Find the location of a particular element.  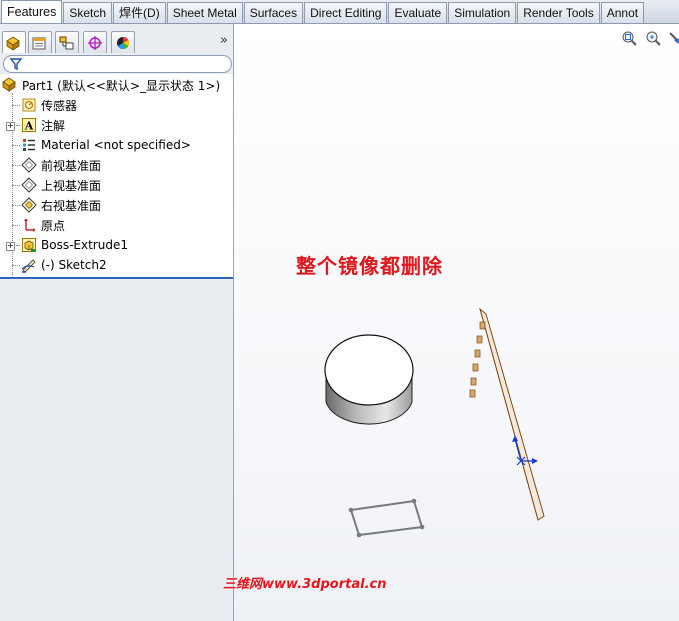

boss-extrude-icon is located at coordinates (29, 245).